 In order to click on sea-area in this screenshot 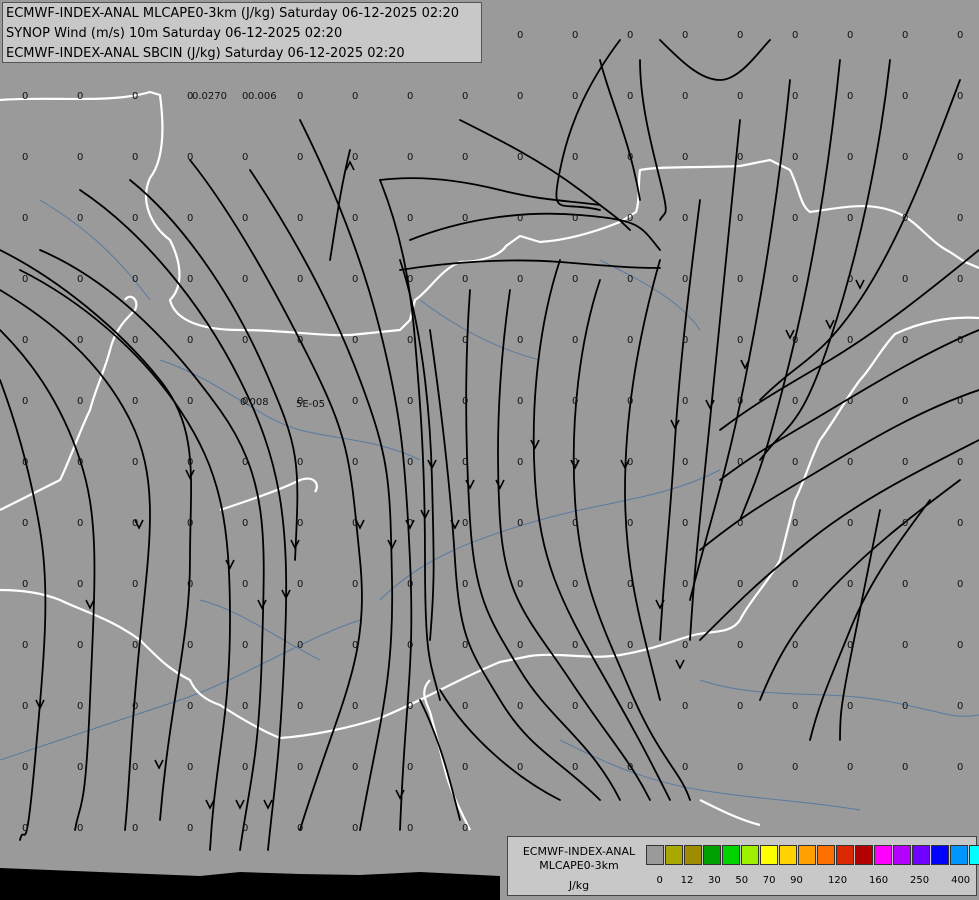, I will do `click(250, 884)`.